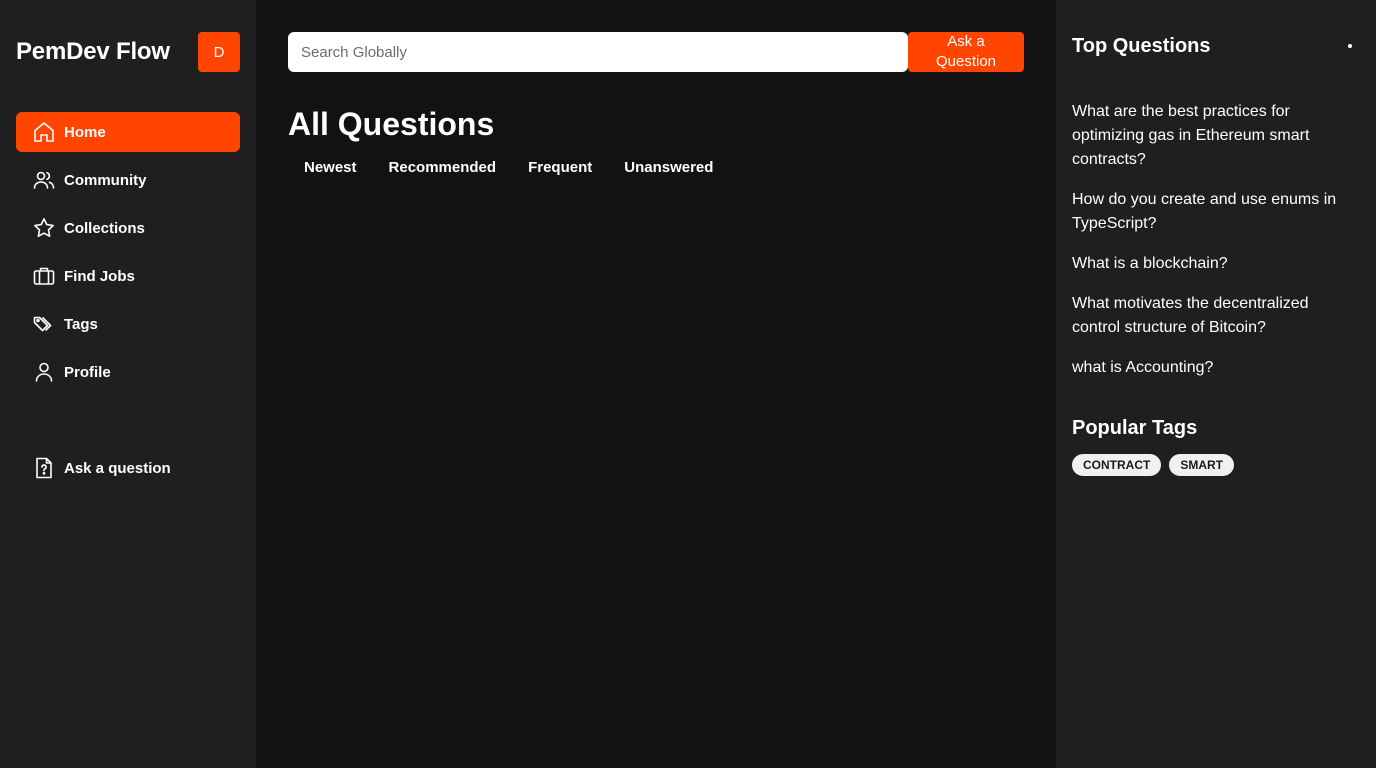  Describe the element at coordinates (85, 132) in the screenshot. I see `sidebar-item-label: Home` at that location.